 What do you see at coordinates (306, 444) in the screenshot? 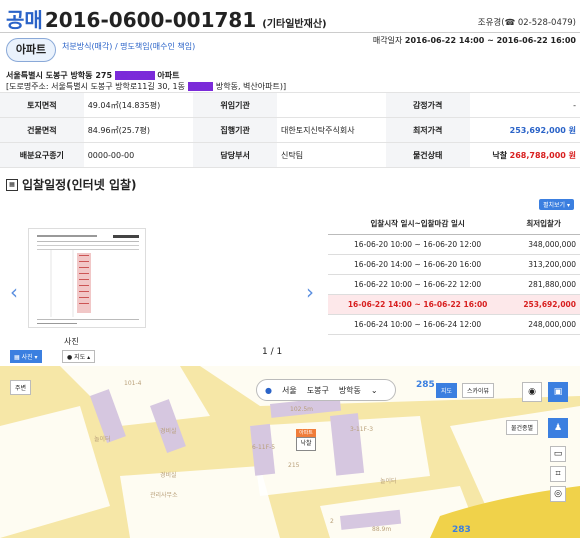
I see `marker-status: 낙찰` at bounding box center [306, 444].